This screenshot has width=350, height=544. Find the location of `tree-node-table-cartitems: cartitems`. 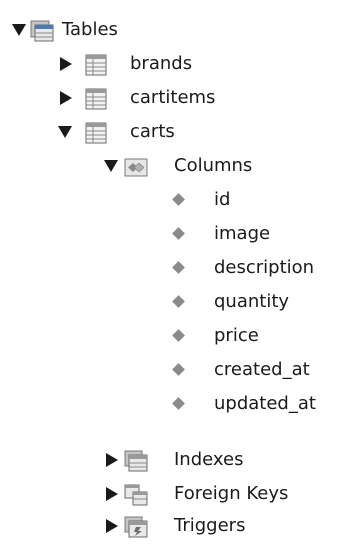

tree-node-table-cartitems: cartitems is located at coordinates (175, 99).